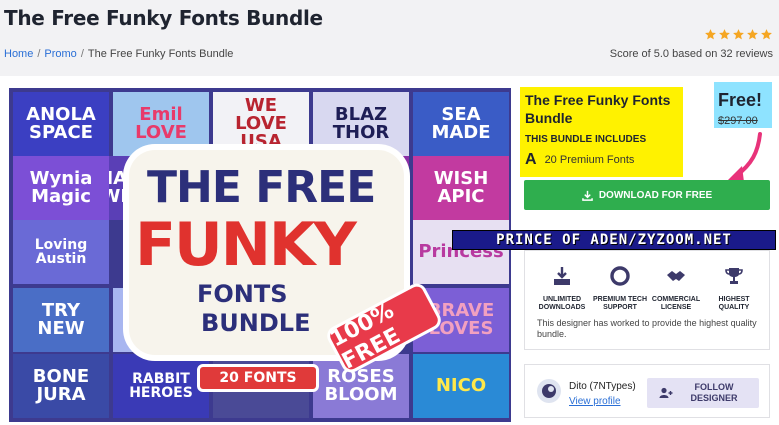 The height and width of the screenshot is (425, 779). Describe the element at coordinates (18, 54) in the screenshot. I see `breadcrumb-home-link: Home` at that location.